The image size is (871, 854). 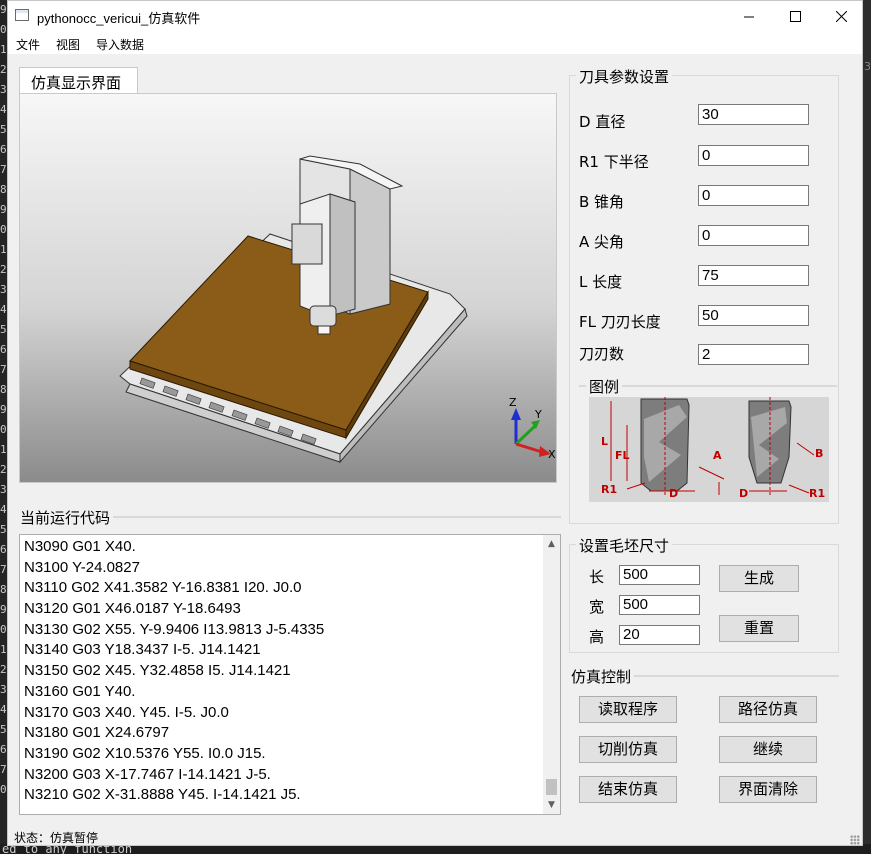 What do you see at coordinates (753, 354) in the screenshot?
I see `tool-param-input: 2` at bounding box center [753, 354].